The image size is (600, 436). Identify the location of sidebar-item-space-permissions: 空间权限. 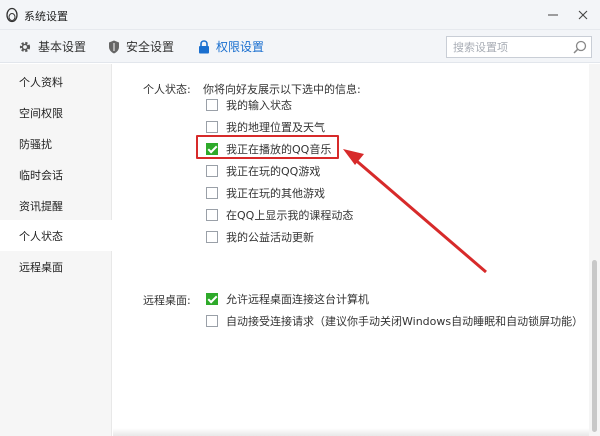
(56, 112).